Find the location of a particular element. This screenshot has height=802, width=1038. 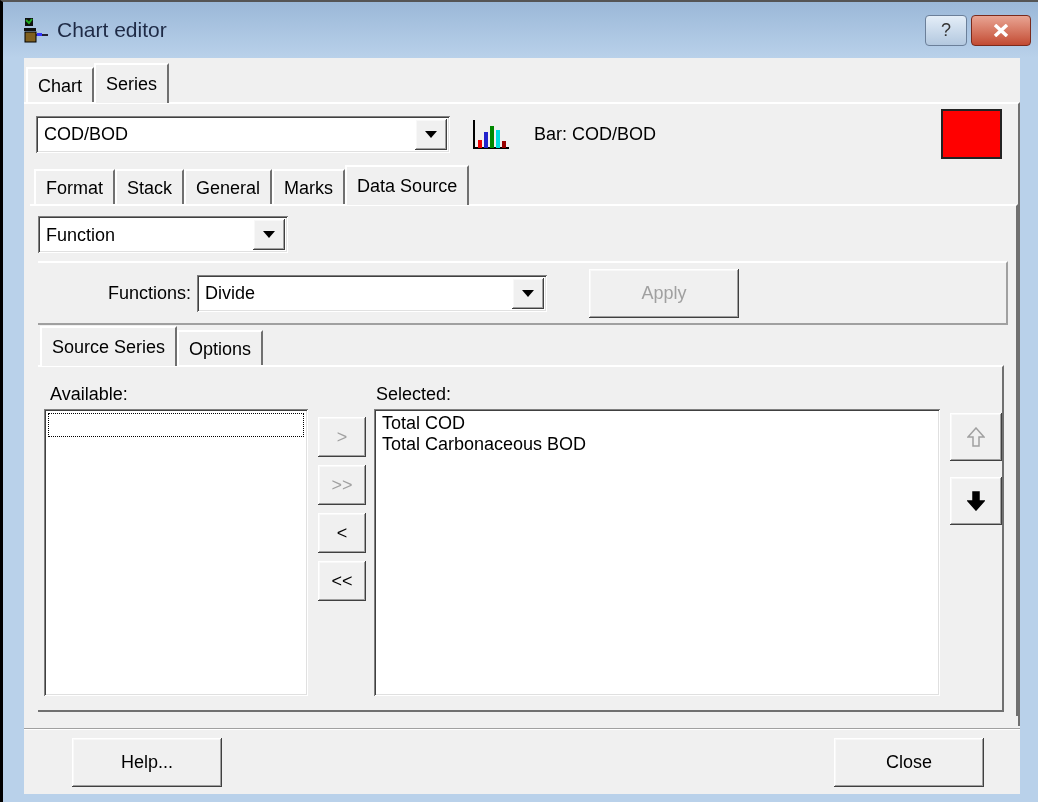

window-title: Chart editor is located at coordinates (112, 30).